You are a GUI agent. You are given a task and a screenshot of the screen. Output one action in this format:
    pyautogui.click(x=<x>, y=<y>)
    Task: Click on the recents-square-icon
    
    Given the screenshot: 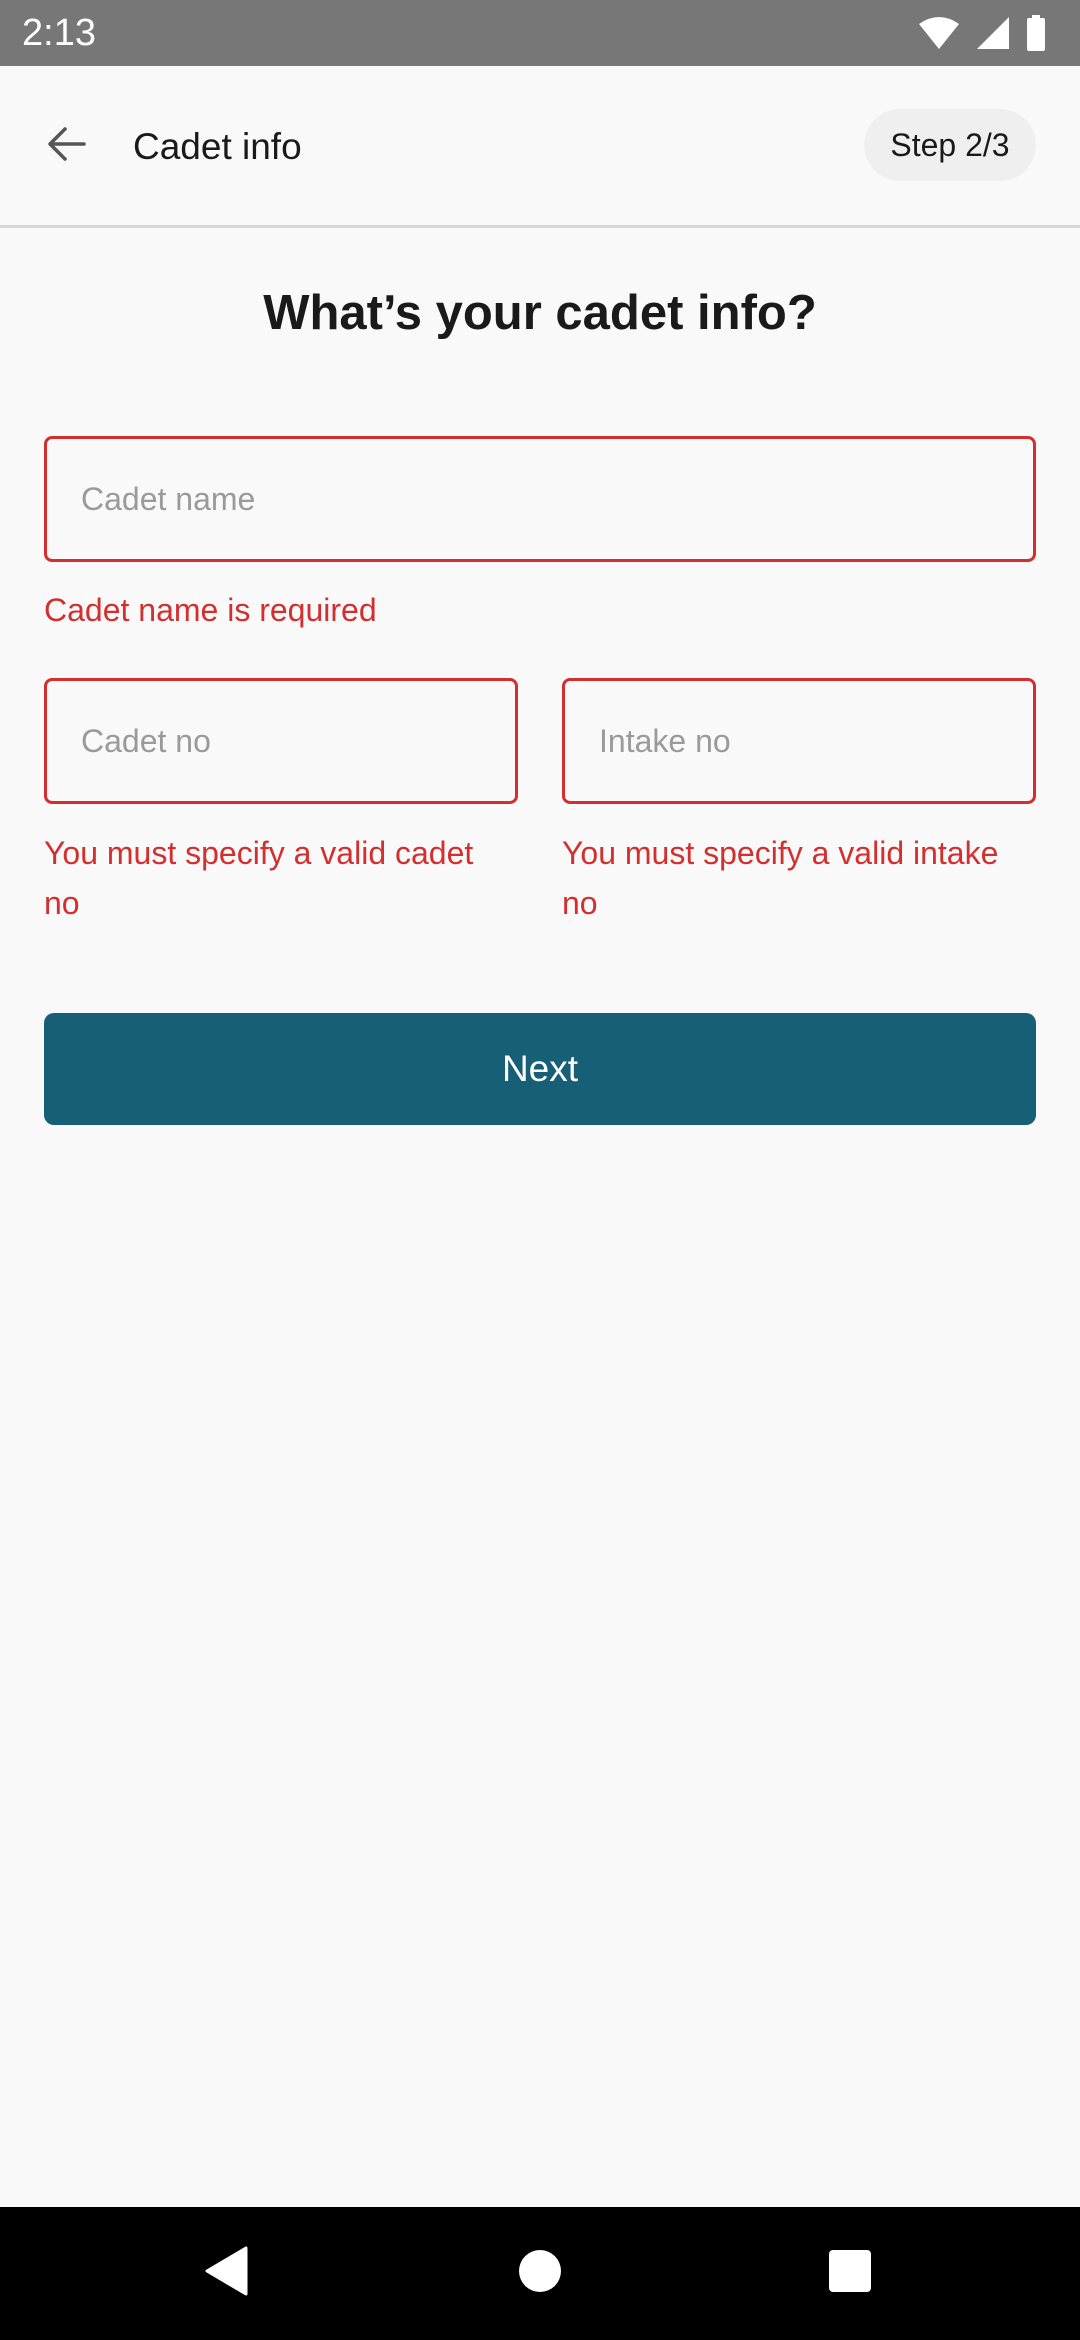 What is the action you would take?
    pyautogui.click(x=850, y=2273)
    